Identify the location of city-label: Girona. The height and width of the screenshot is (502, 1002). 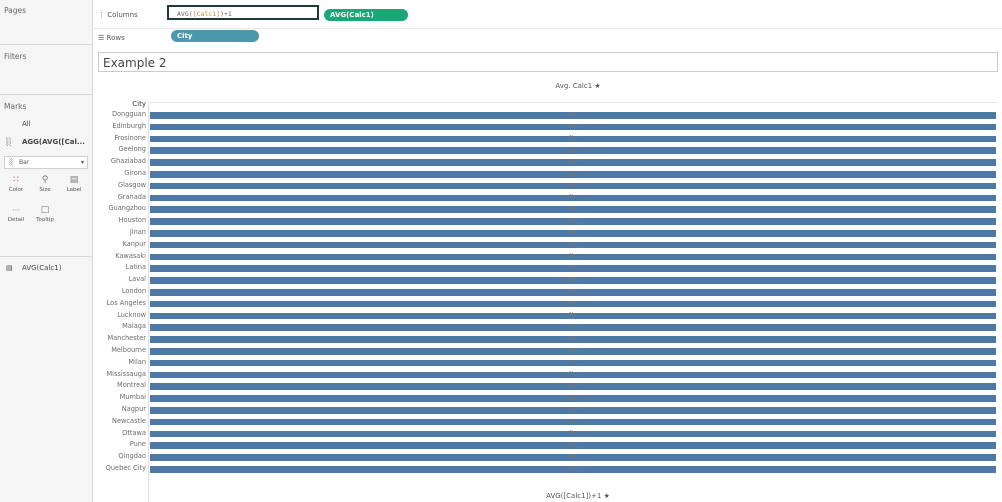
(122, 173).